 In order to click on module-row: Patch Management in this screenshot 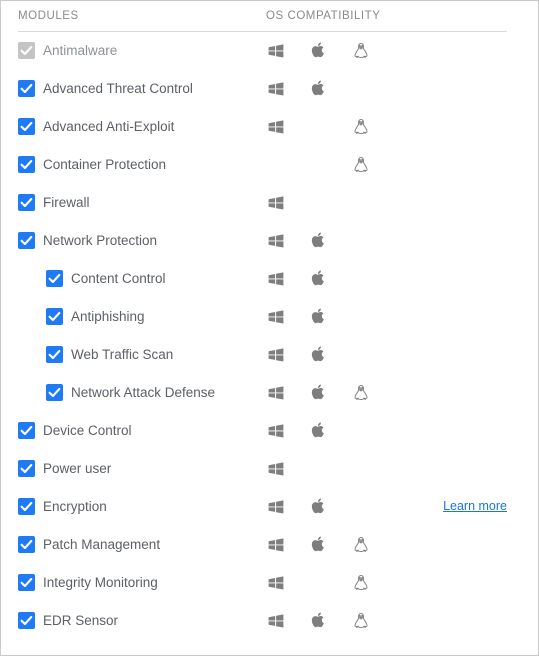, I will do `click(269, 545)`.